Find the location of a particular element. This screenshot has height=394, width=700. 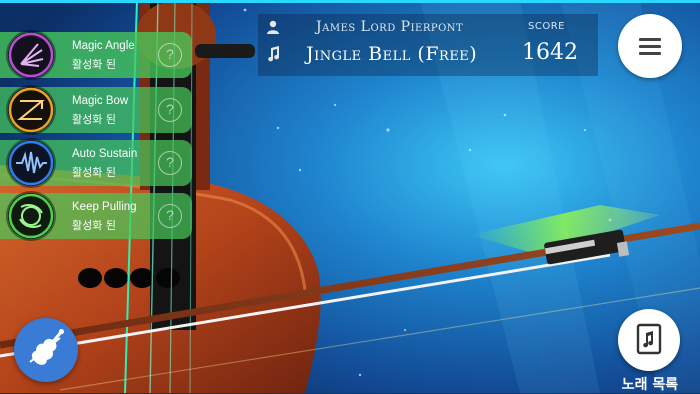

ability-title: Magic Bow is located at coordinates (100, 101).